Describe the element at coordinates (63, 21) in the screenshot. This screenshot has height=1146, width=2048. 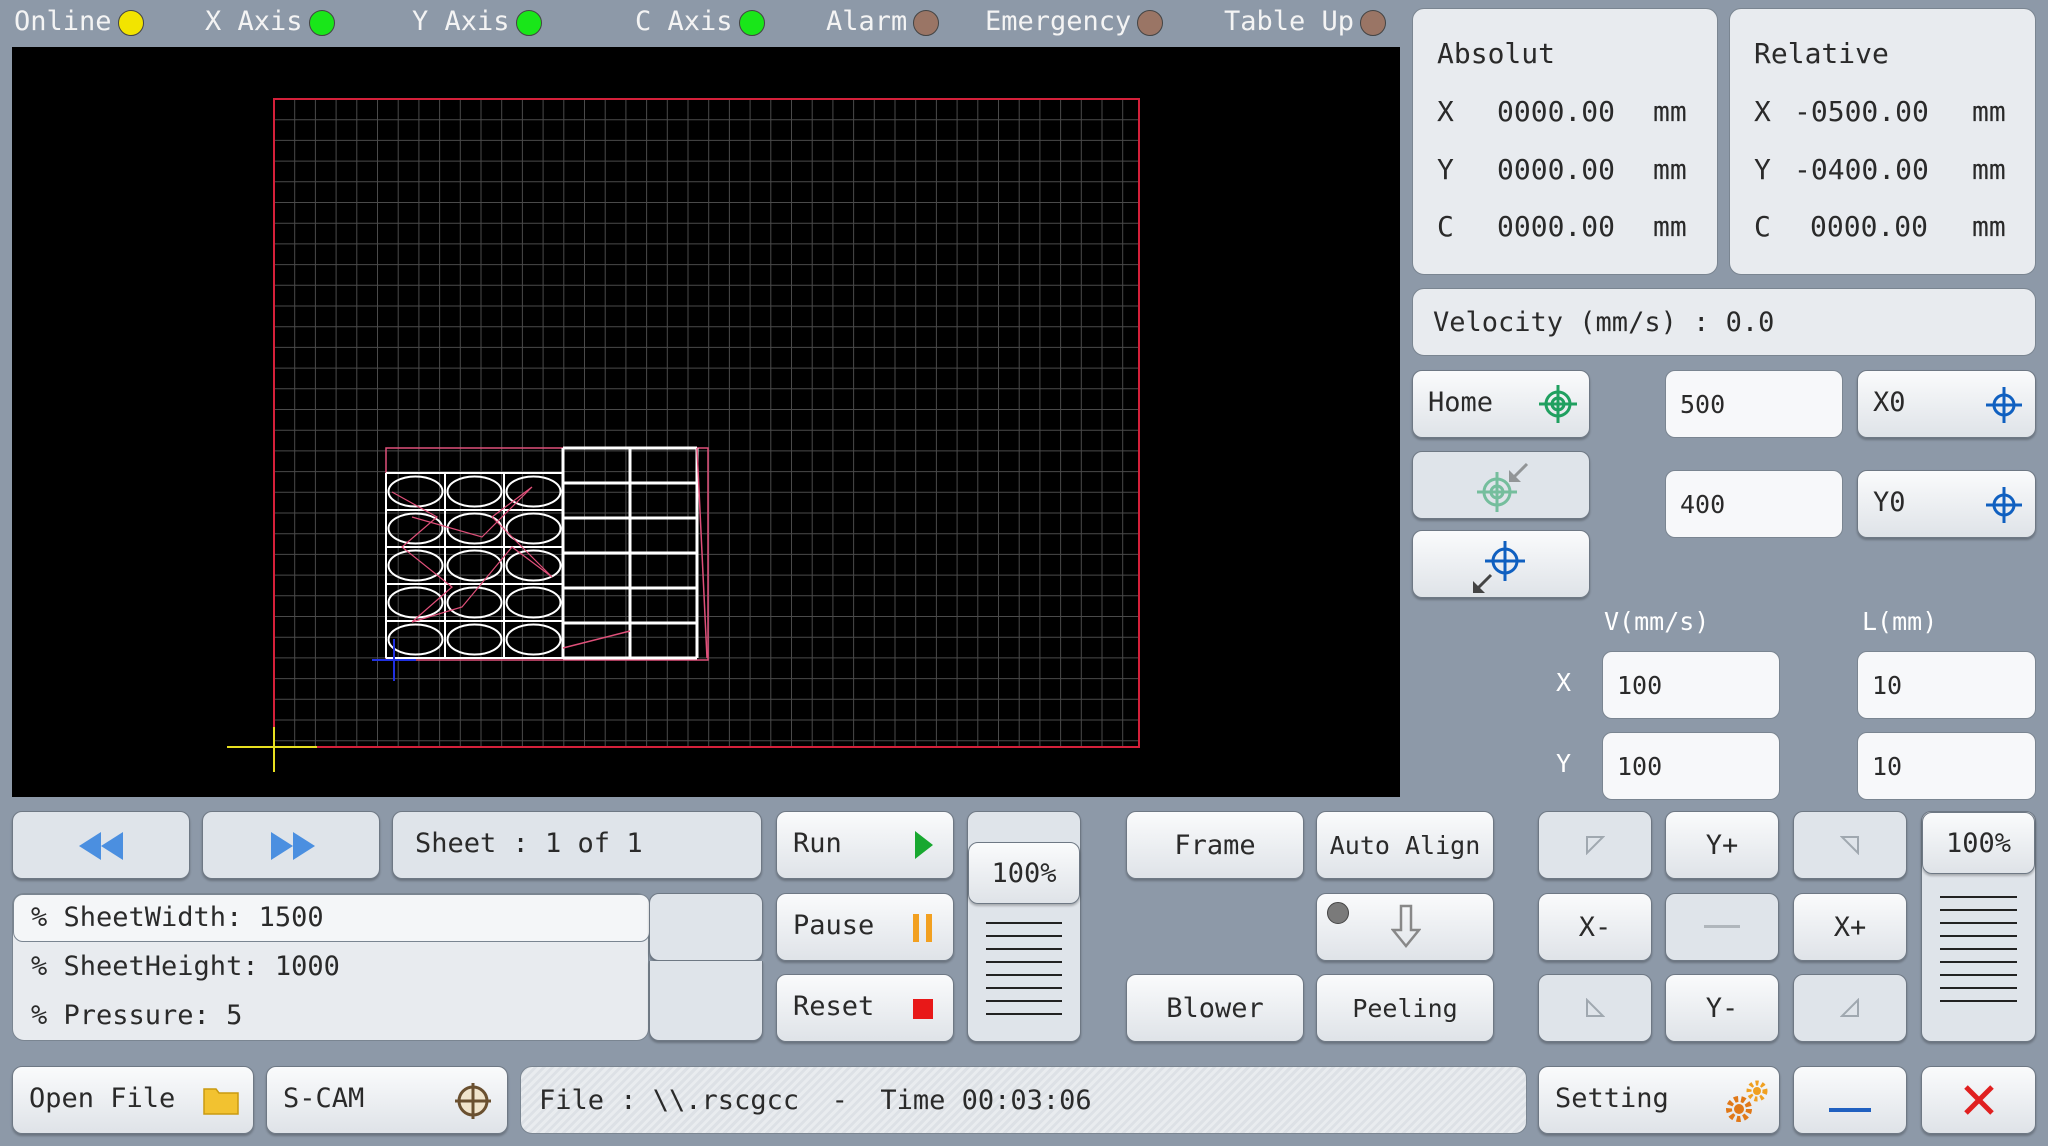
I see `status-online-label: Online` at that location.